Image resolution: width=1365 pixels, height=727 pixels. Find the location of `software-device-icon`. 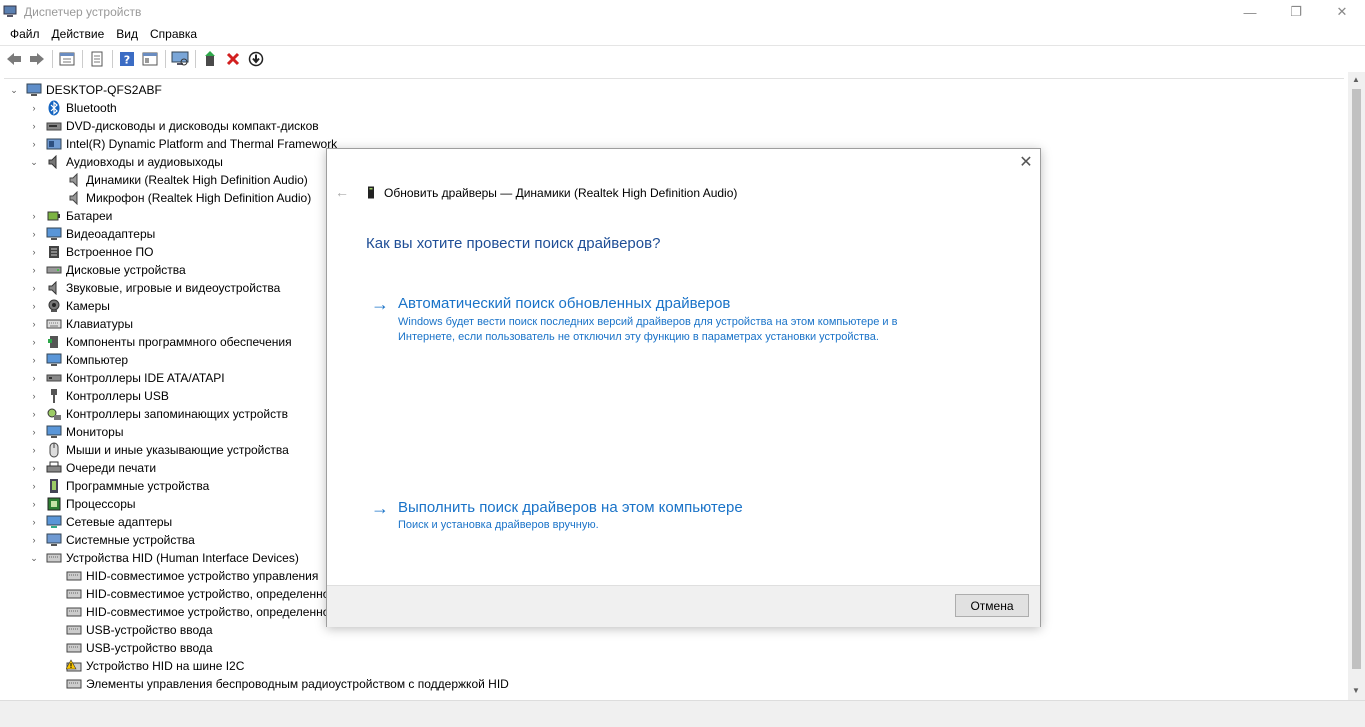

software-device-icon is located at coordinates (54, 486).